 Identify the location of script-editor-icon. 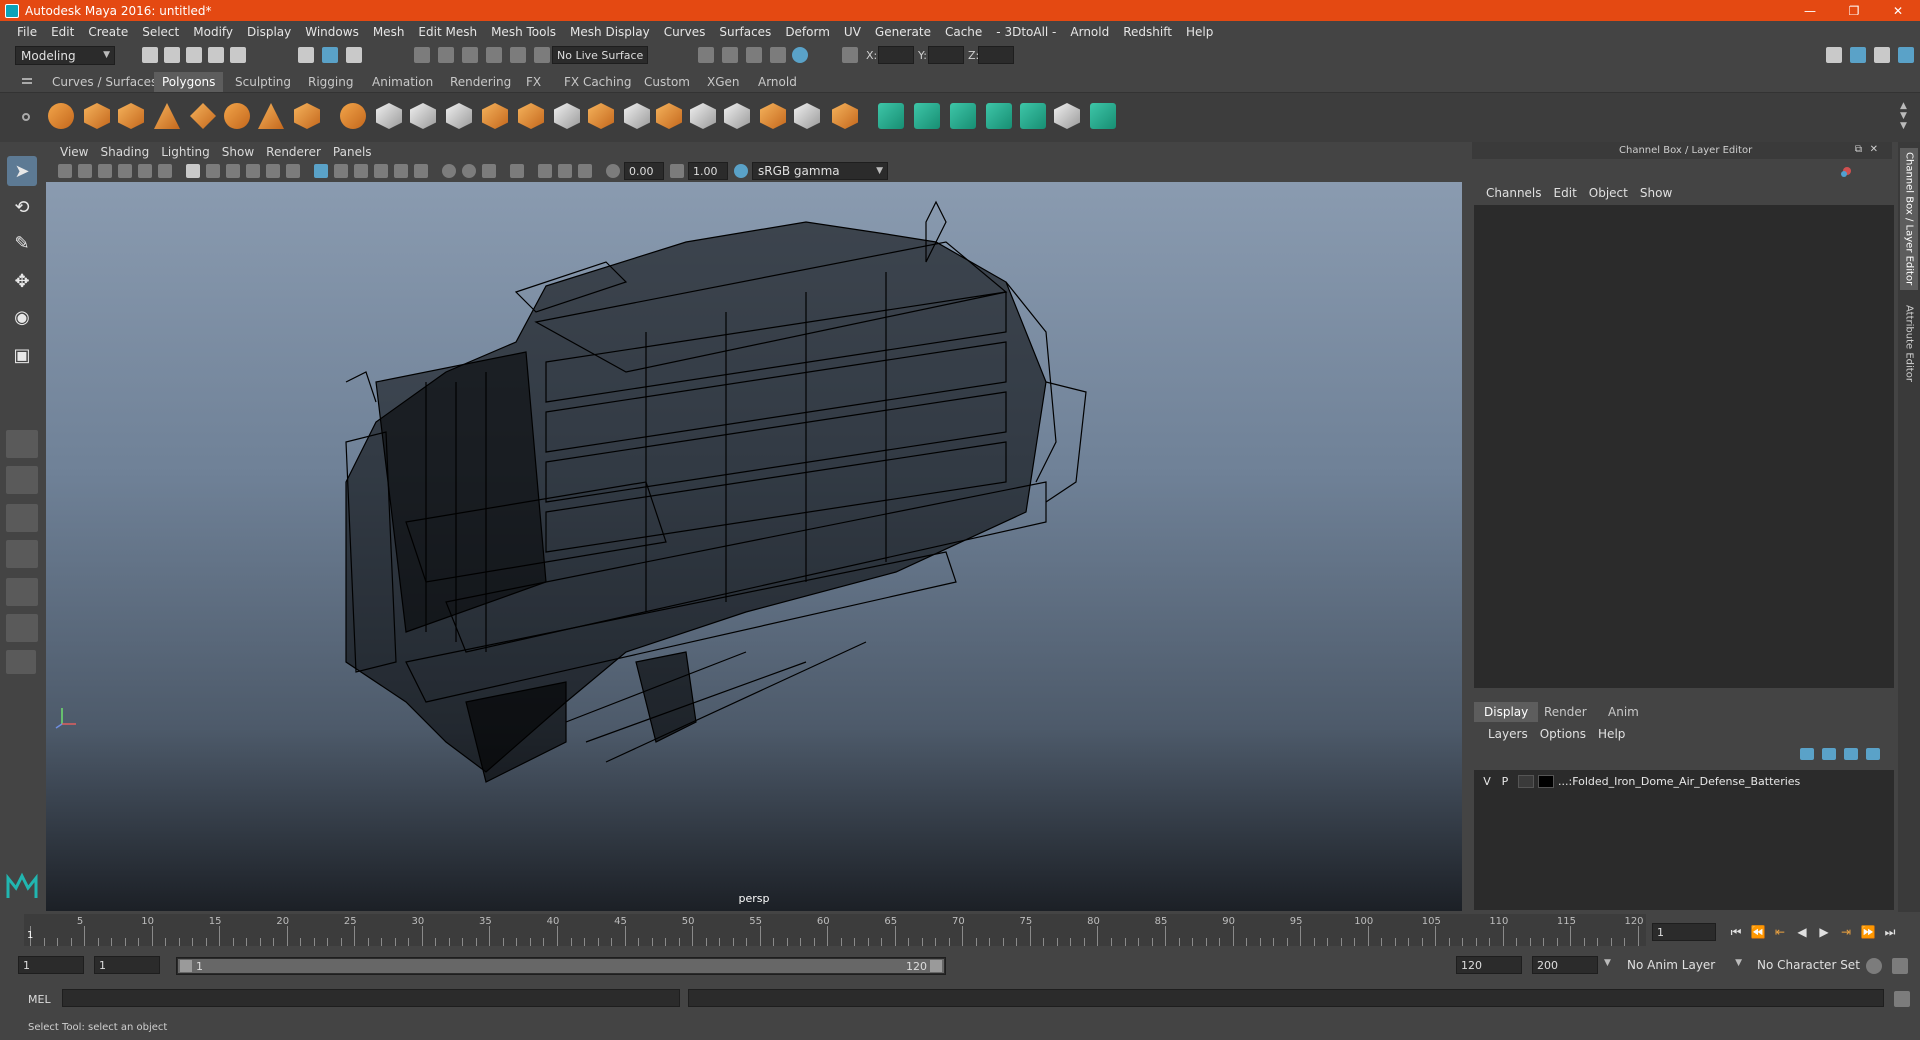
(1902, 999).